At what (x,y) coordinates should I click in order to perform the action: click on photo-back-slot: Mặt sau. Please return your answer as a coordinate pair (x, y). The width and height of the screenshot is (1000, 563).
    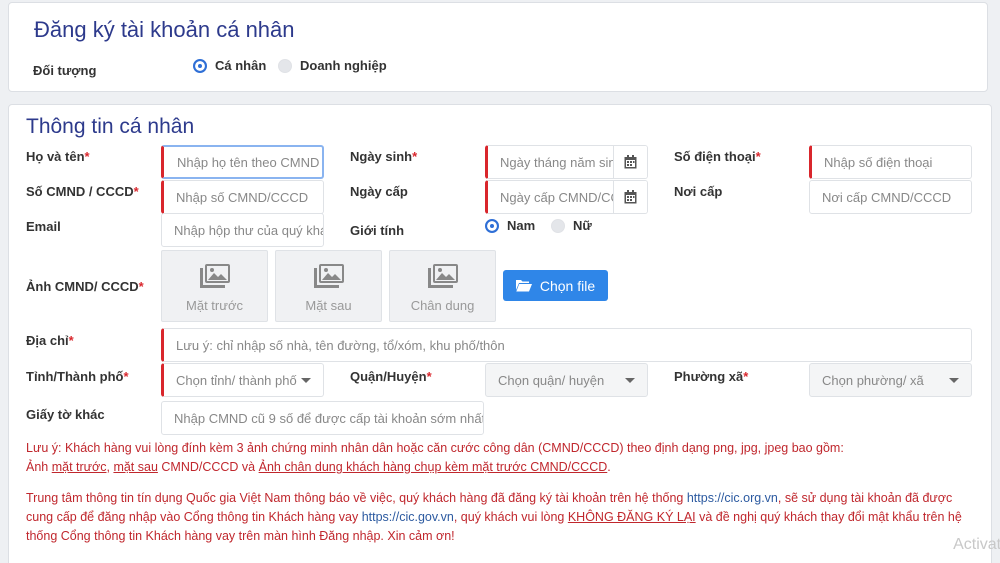
    Looking at the image, I should click on (328, 286).